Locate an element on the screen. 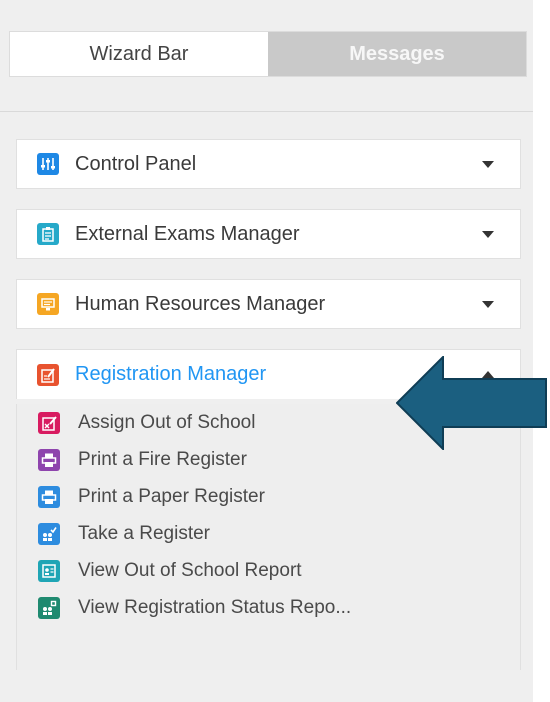 The width and height of the screenshot is (550, 702). group-label: Human Resources Manager is located at coordinates (200, 303).